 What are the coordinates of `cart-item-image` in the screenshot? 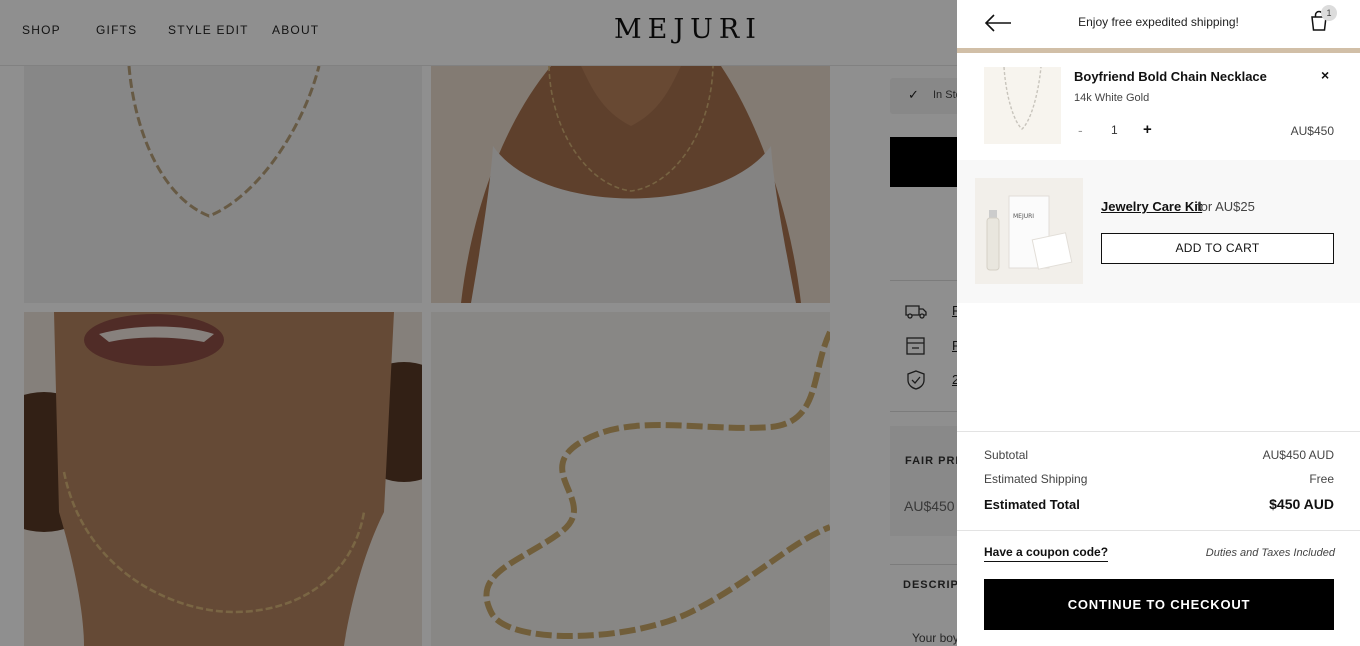 It's located at (1022, 105).